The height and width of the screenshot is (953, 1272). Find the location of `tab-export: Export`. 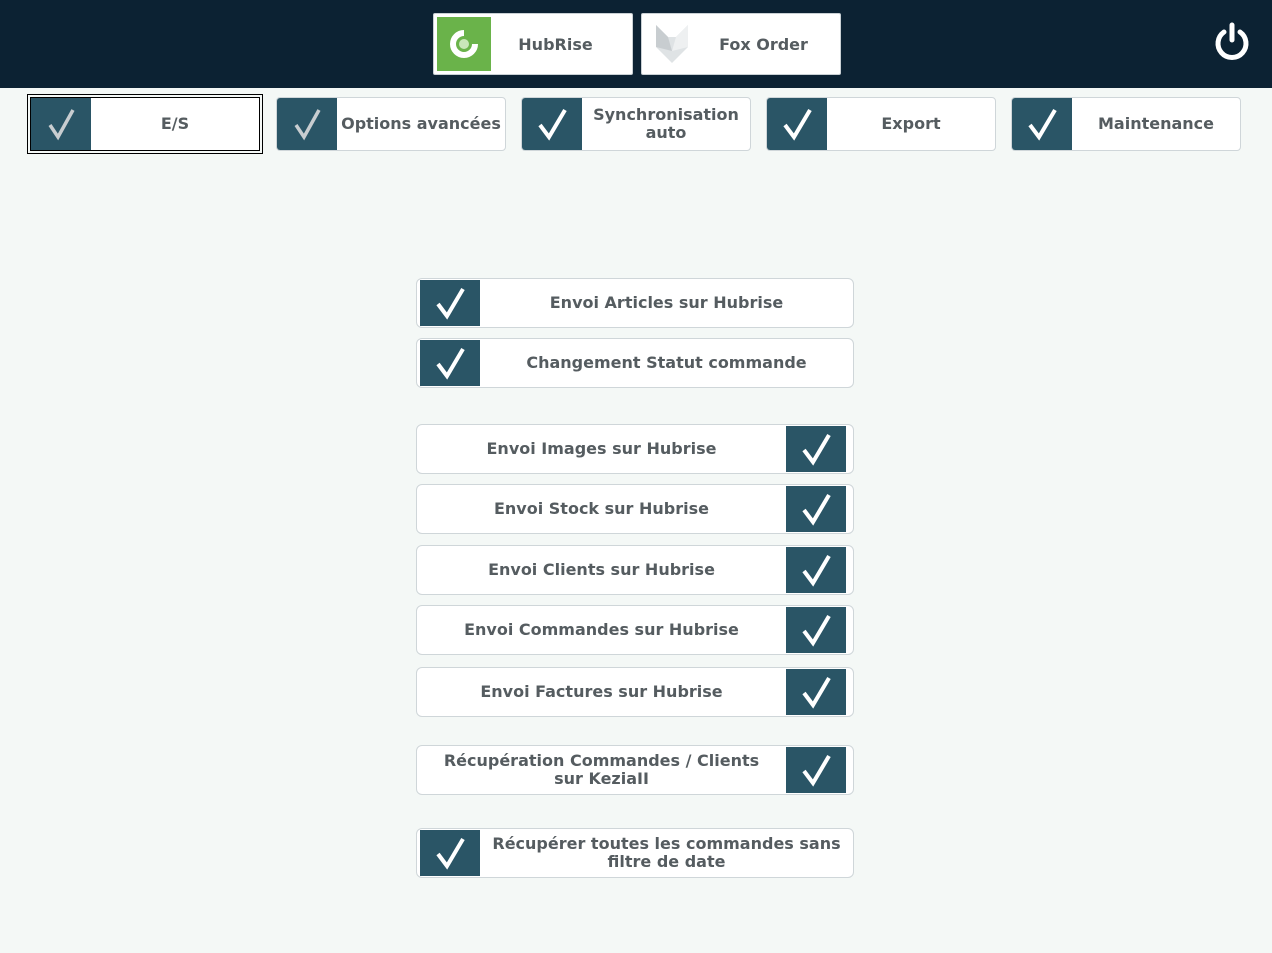

tab-export: Export is located at coordinates (881, 124).